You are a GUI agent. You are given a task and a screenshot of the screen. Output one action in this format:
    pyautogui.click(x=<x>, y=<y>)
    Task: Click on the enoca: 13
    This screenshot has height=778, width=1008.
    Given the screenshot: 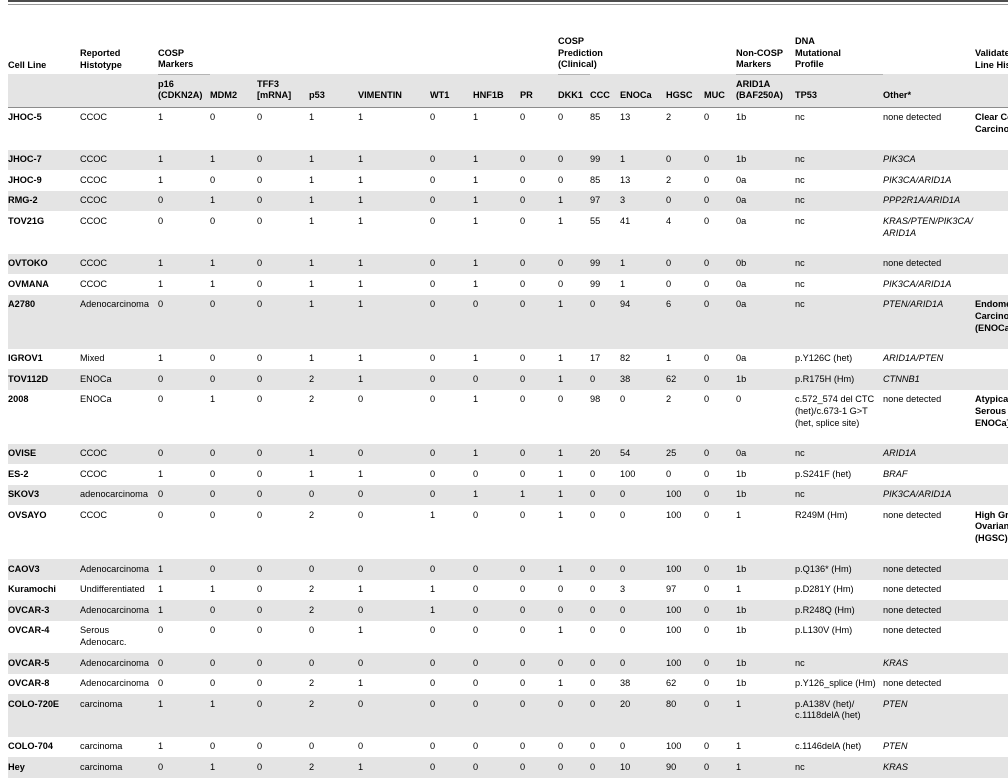 What is the action you would take?
    pyautogui.click(x=643, y=123)
    